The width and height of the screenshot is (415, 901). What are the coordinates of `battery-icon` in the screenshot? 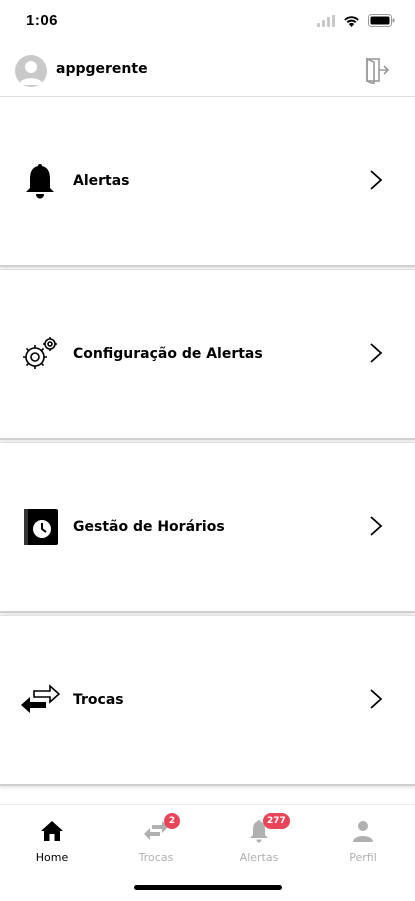 It's located at (381, 20).